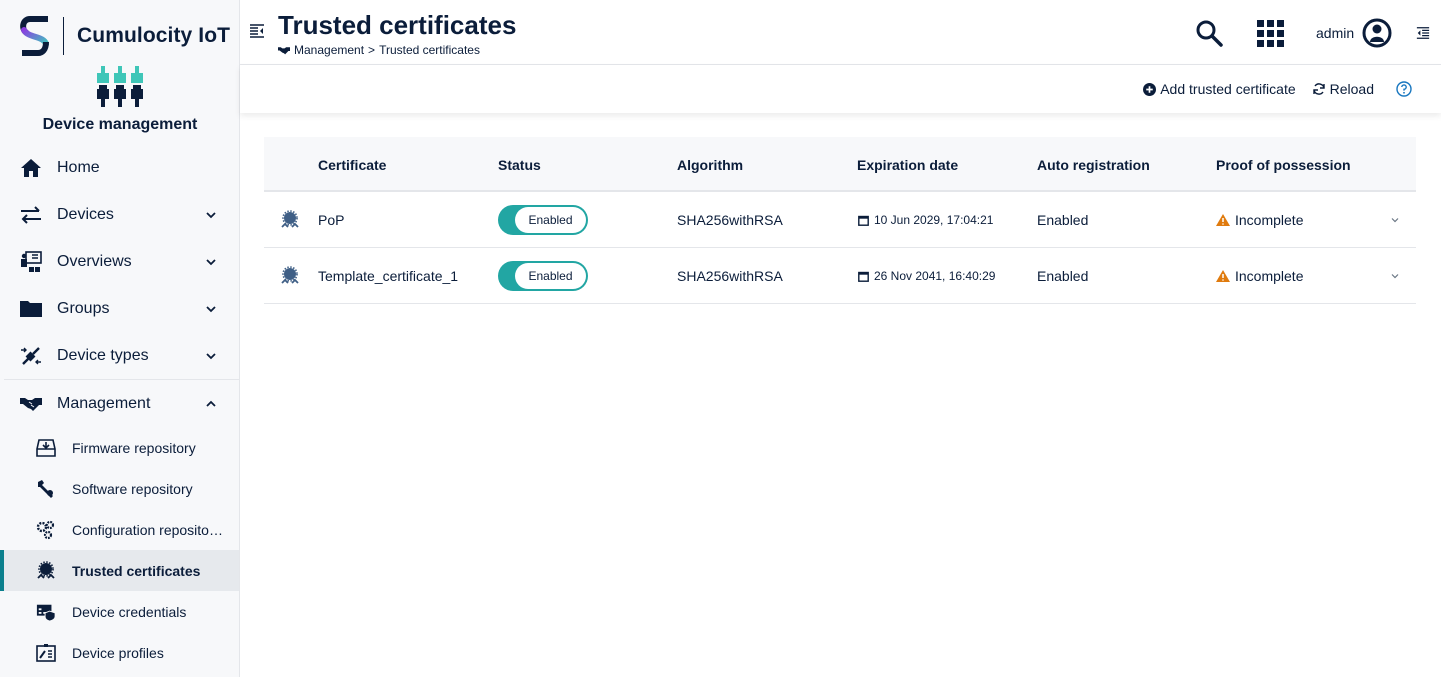 The width and height of the screenshot is (1441, 677). What do you see at coordinates (1228, 89) in the screenshot?
I see `add-trusted-certificate-label: Add trusted certificate` at bounding box center [1228, 89].